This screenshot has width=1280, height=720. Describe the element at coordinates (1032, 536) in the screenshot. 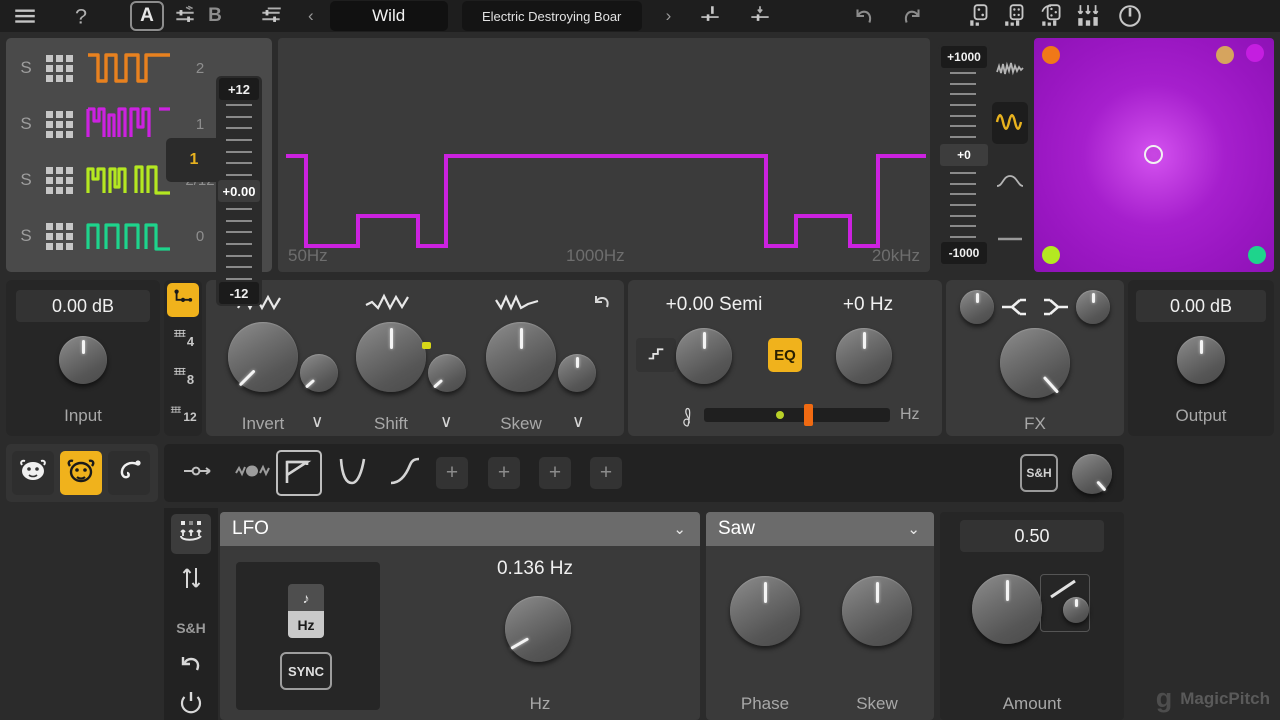

I see `amount-value: 0.50` at that location.